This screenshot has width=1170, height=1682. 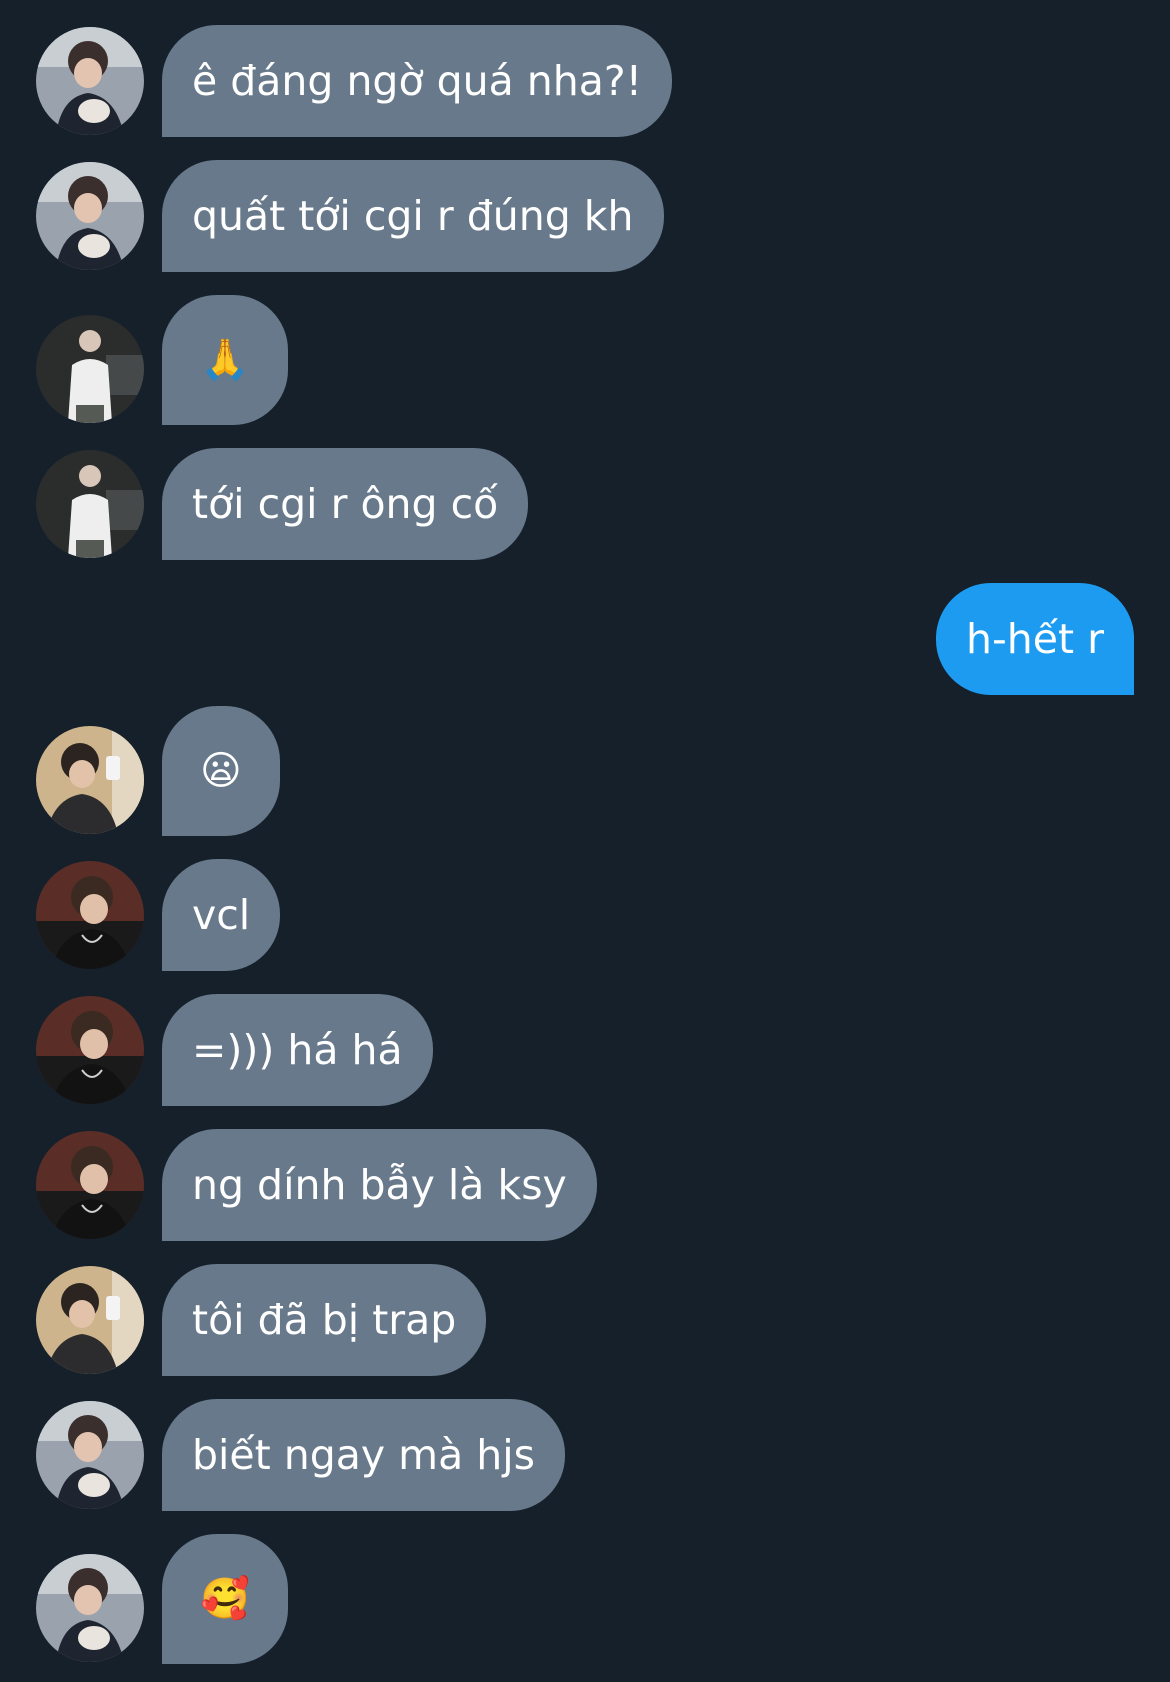 I want to click on message-row: 😦, so click(x=585, y=771).